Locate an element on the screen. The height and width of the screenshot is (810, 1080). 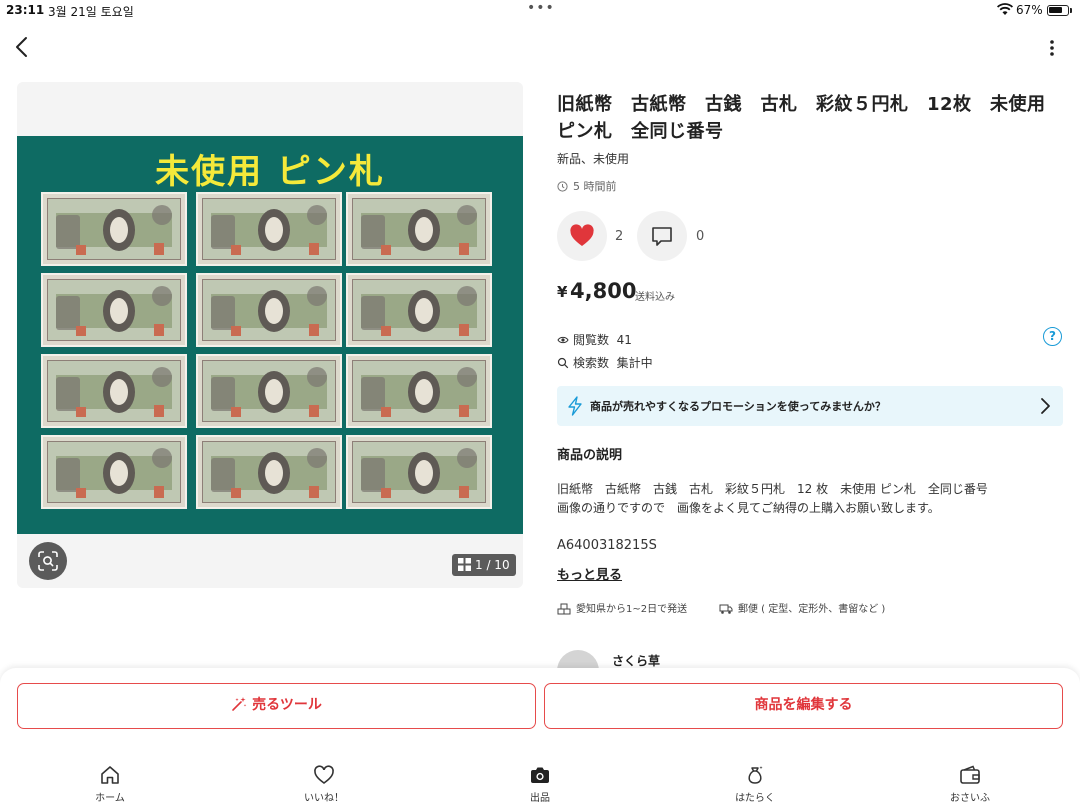
clock-icon is located at coordinates (562, 186).